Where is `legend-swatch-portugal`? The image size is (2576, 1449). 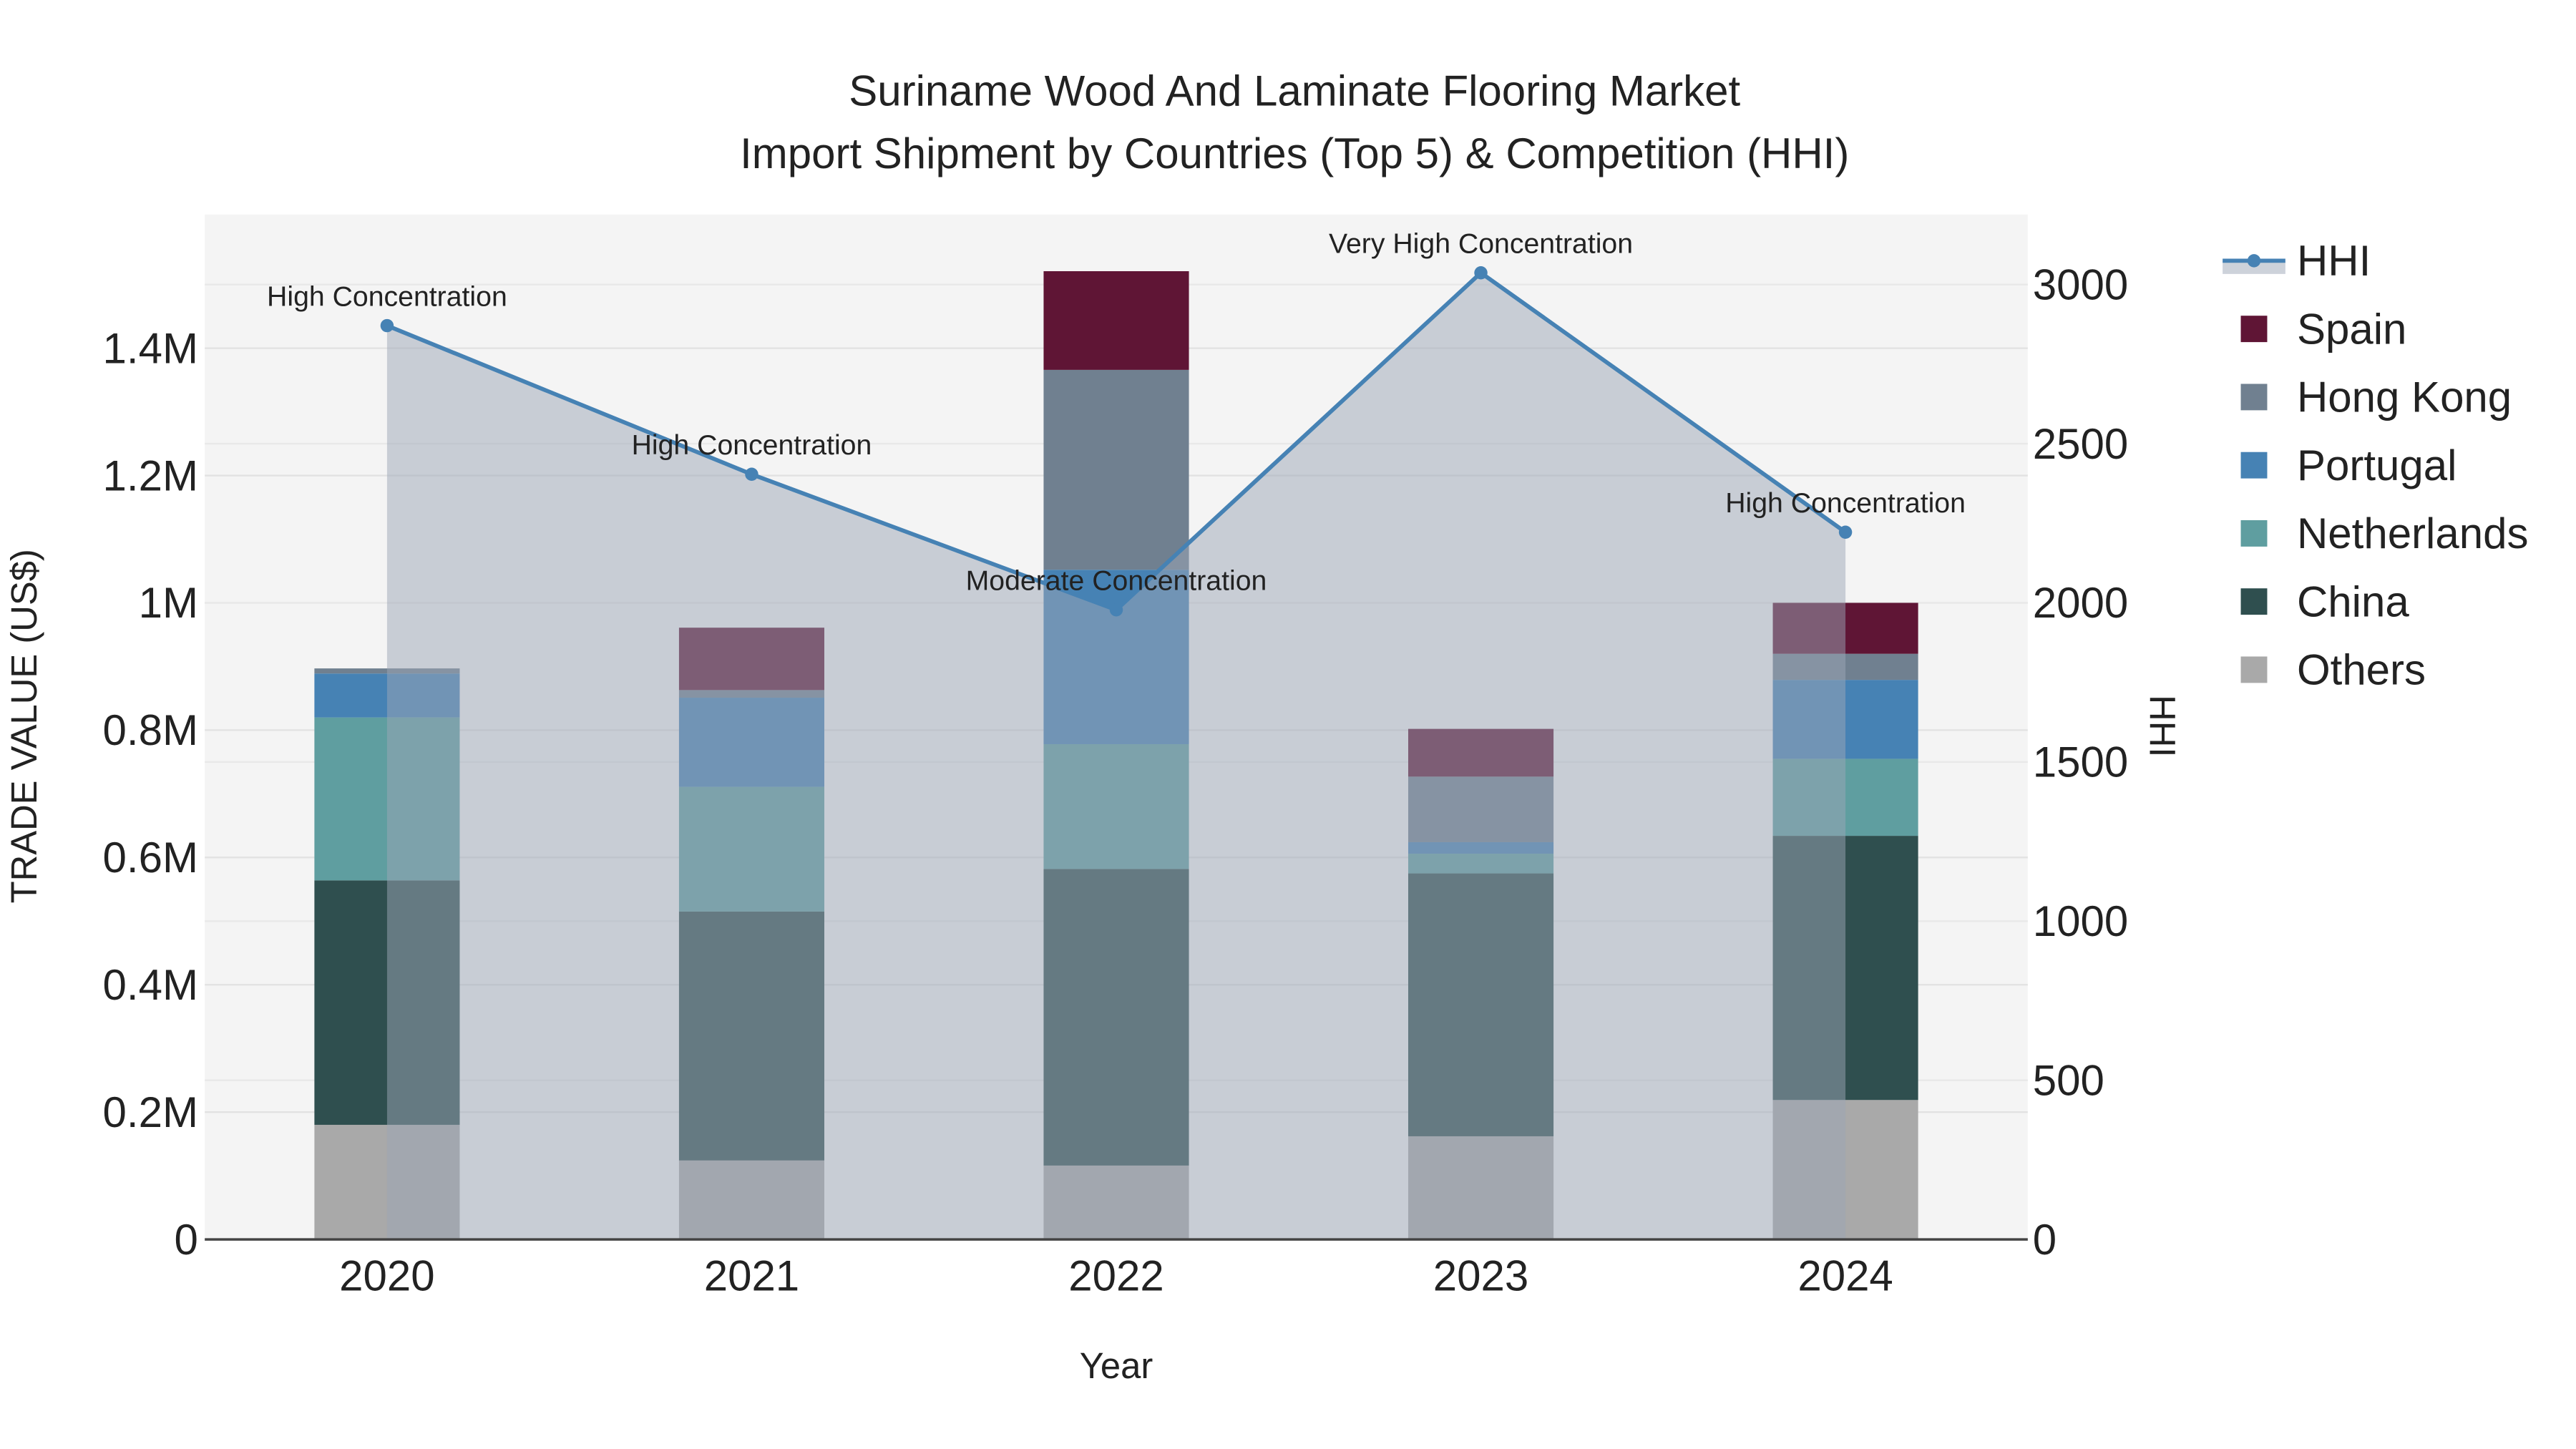 legend-swatch-portugal is located at coordinates (2254, 465).